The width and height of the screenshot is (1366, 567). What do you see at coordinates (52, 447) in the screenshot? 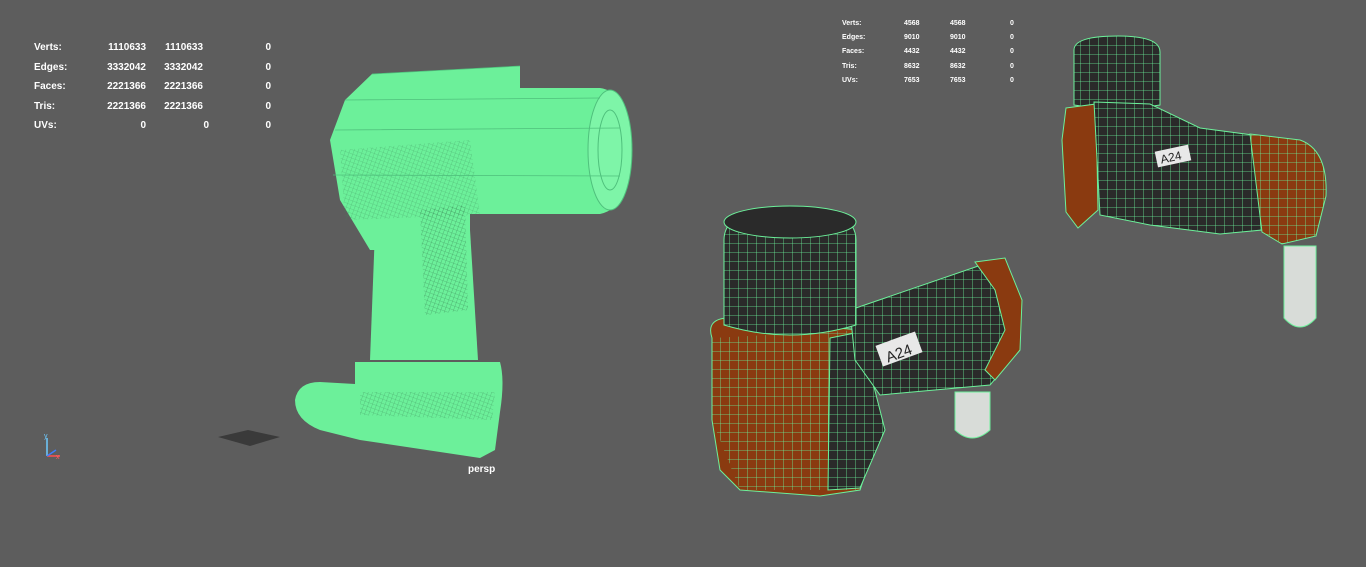
I see `xyz-axis-gizmo-icon: y x` at bounding box center [52, 447].